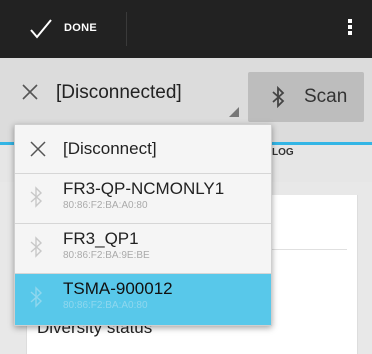 This screenshot has height=354, width=372. I want to click on done-button: DONE, so click(62, 29).